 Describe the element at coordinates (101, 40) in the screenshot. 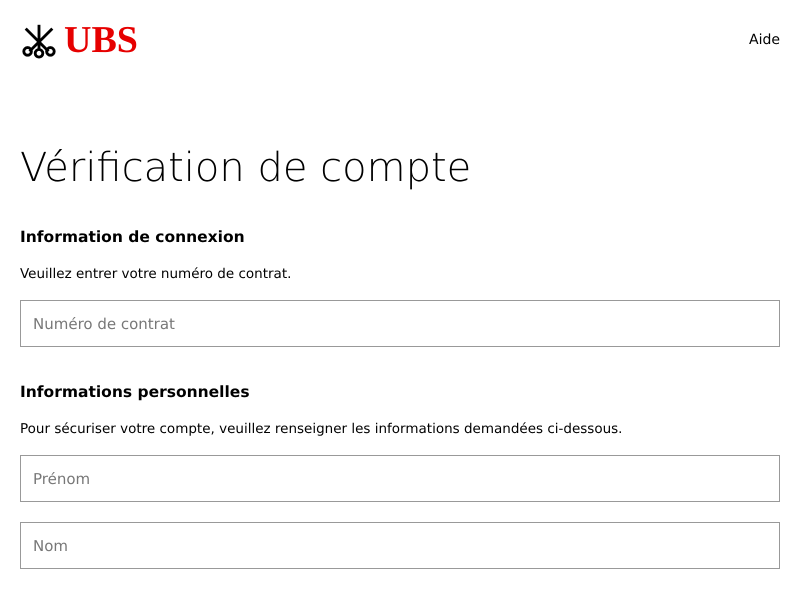

I see `logo-text: UBS` at that location.